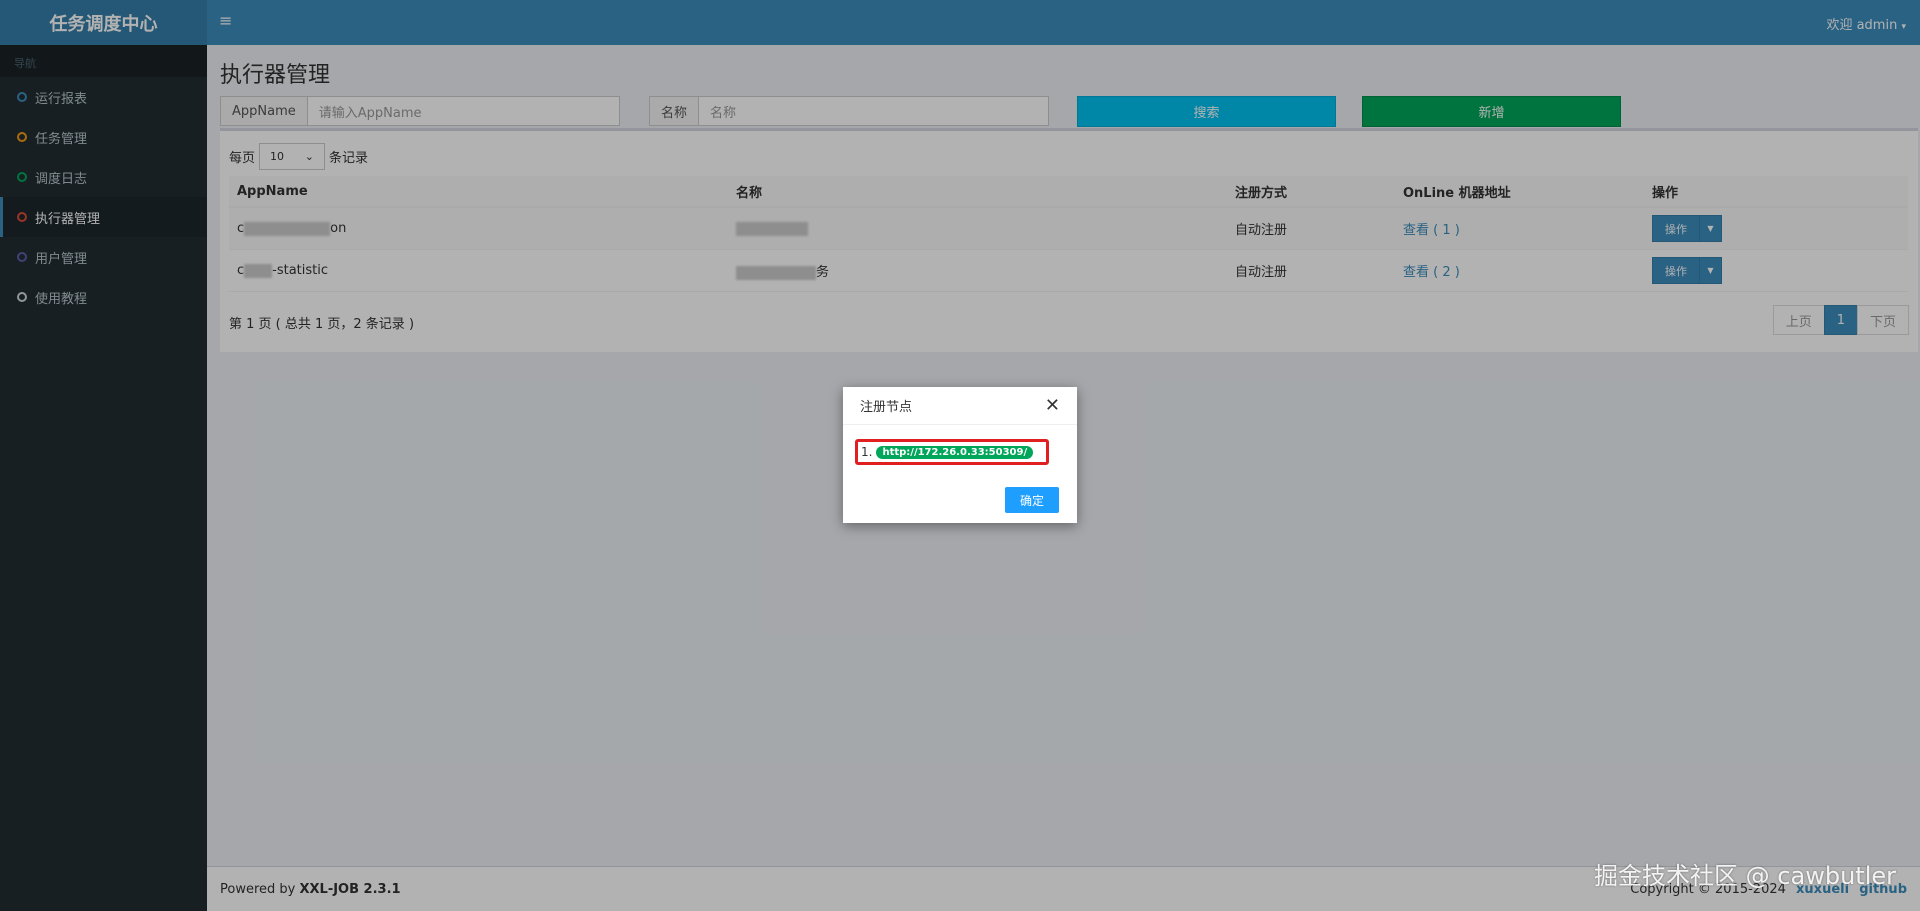 The width and height of the screenshot is (1920, 911). I want to click on dialog-body: 1. http://172.26.0.33:50309/, so click(960, 452).